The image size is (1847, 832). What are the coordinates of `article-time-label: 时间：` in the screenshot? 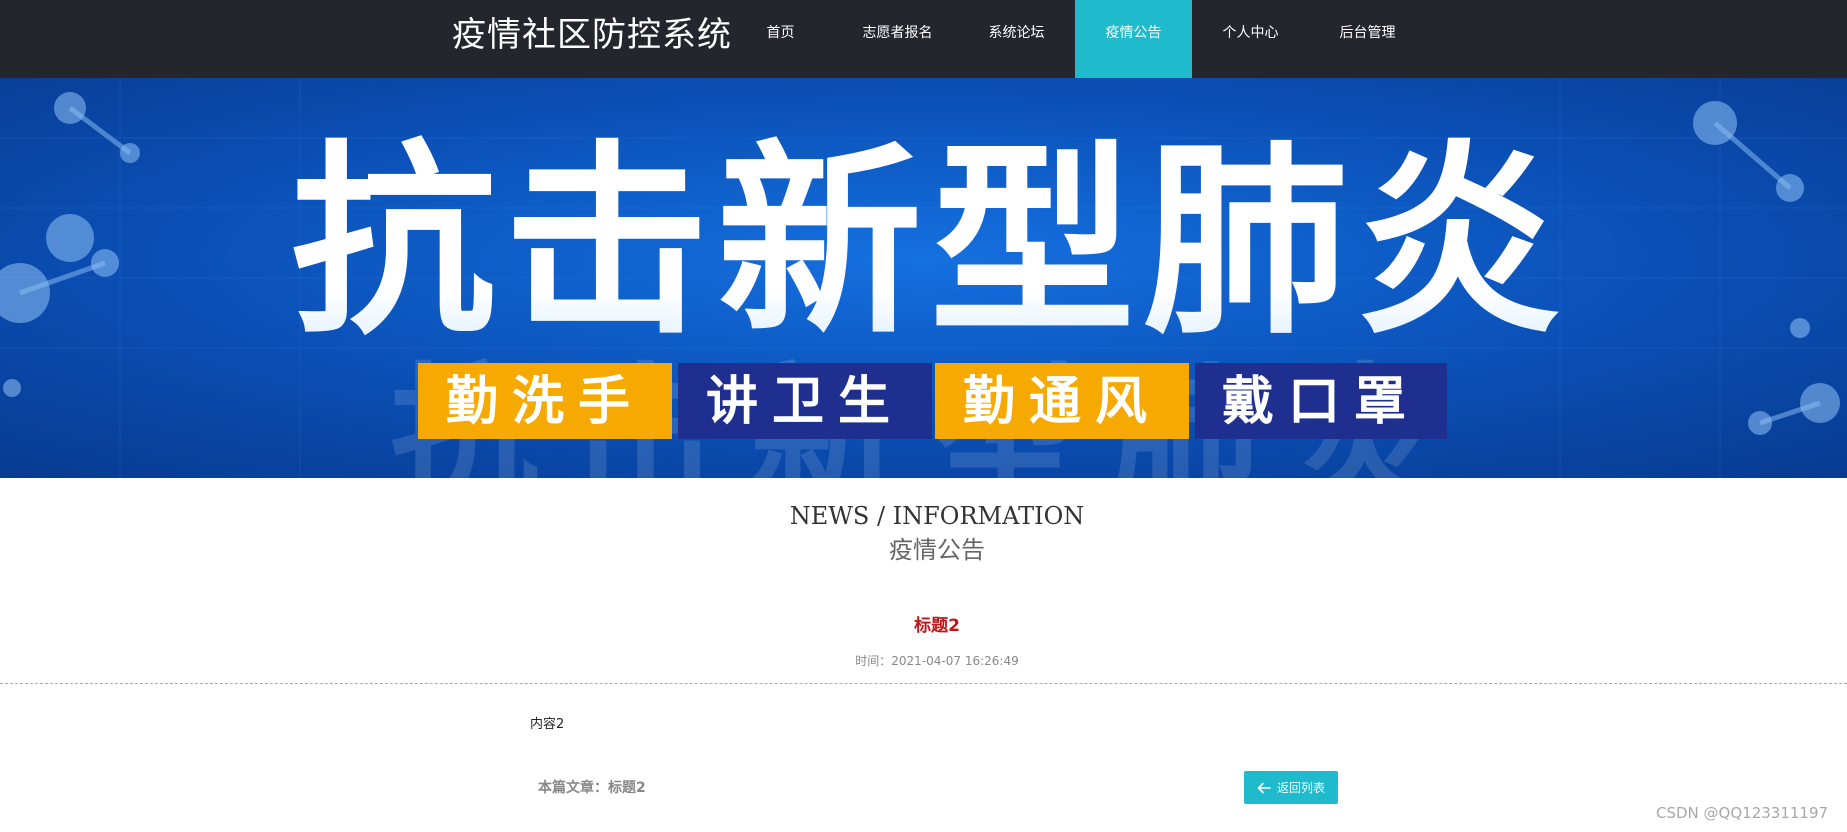 It's located at (873, 661).